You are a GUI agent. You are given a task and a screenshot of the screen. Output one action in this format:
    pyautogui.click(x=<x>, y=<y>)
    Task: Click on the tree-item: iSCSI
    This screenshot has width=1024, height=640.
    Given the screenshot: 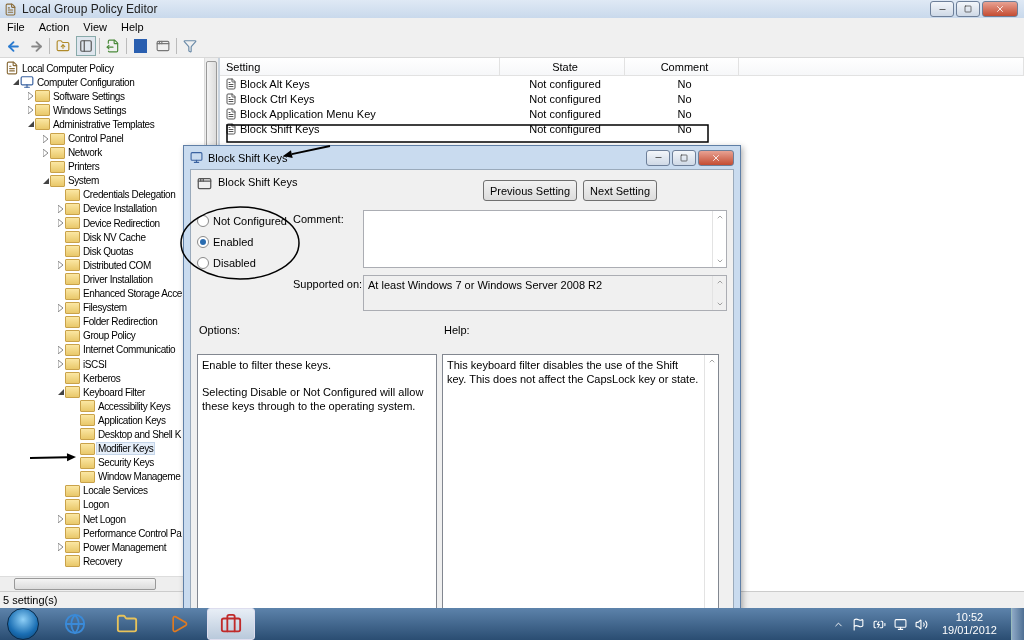 What is the action you would take?
    pyautogui.click(x=95, y=364)
    